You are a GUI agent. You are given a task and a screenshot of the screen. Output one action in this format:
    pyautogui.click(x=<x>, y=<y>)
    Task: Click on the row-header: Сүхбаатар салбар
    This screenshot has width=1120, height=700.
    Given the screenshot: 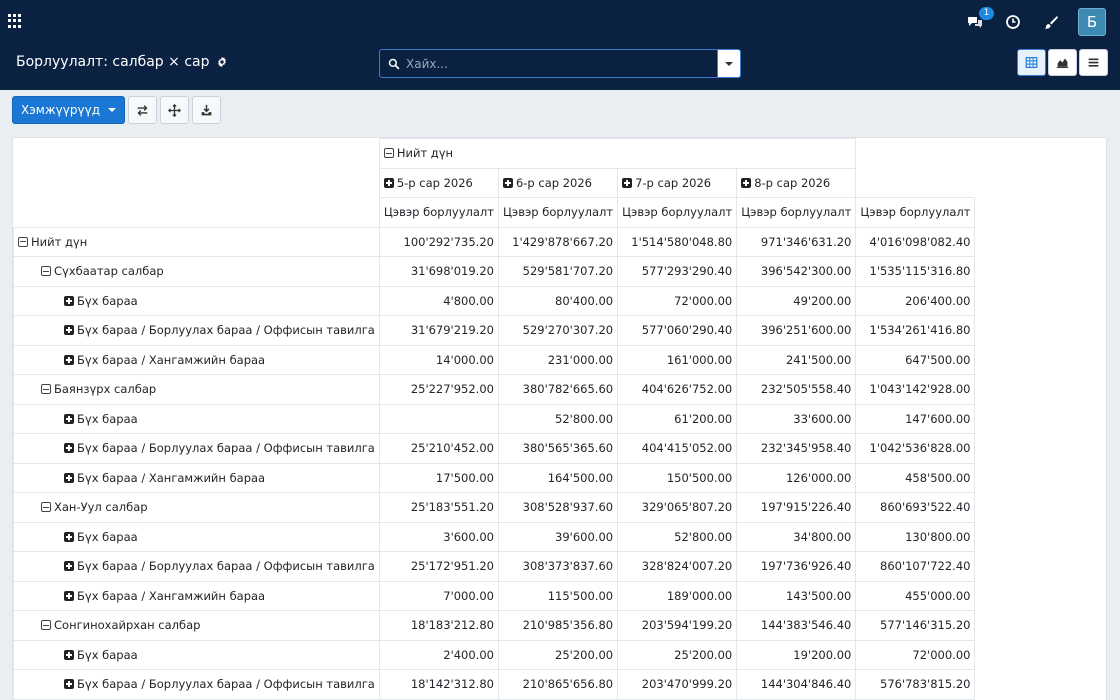 What is the action you would take?
    pyautogui.click(x=196, y=271)
    